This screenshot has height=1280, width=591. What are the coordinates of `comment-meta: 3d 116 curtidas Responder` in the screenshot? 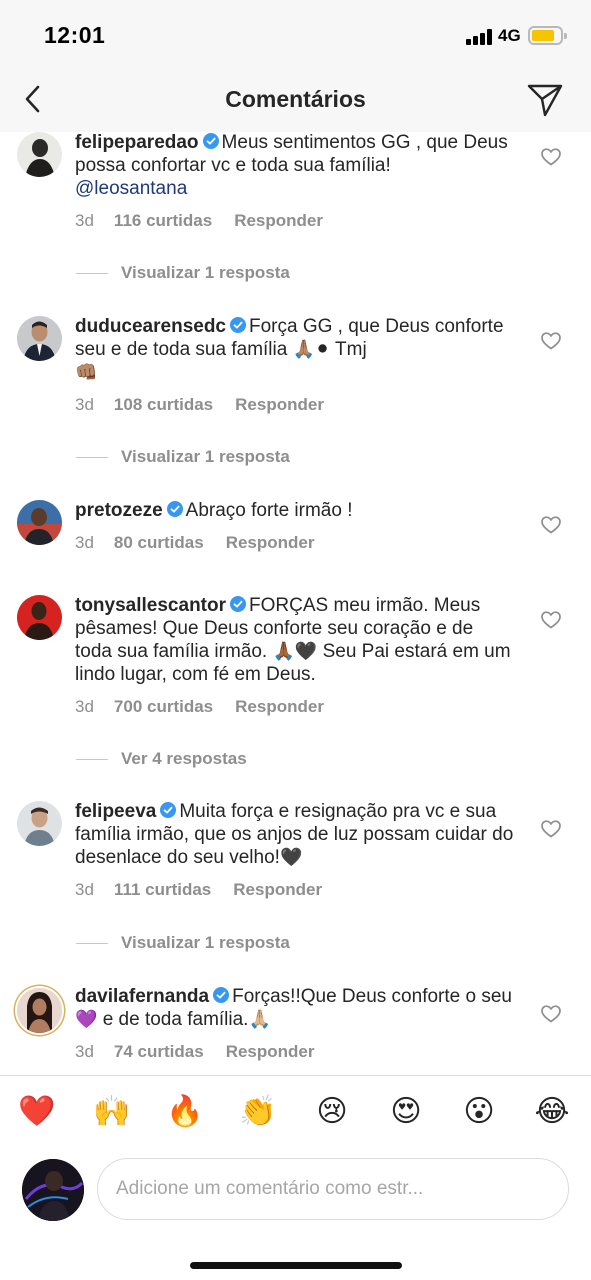 It's located at (199, 221).